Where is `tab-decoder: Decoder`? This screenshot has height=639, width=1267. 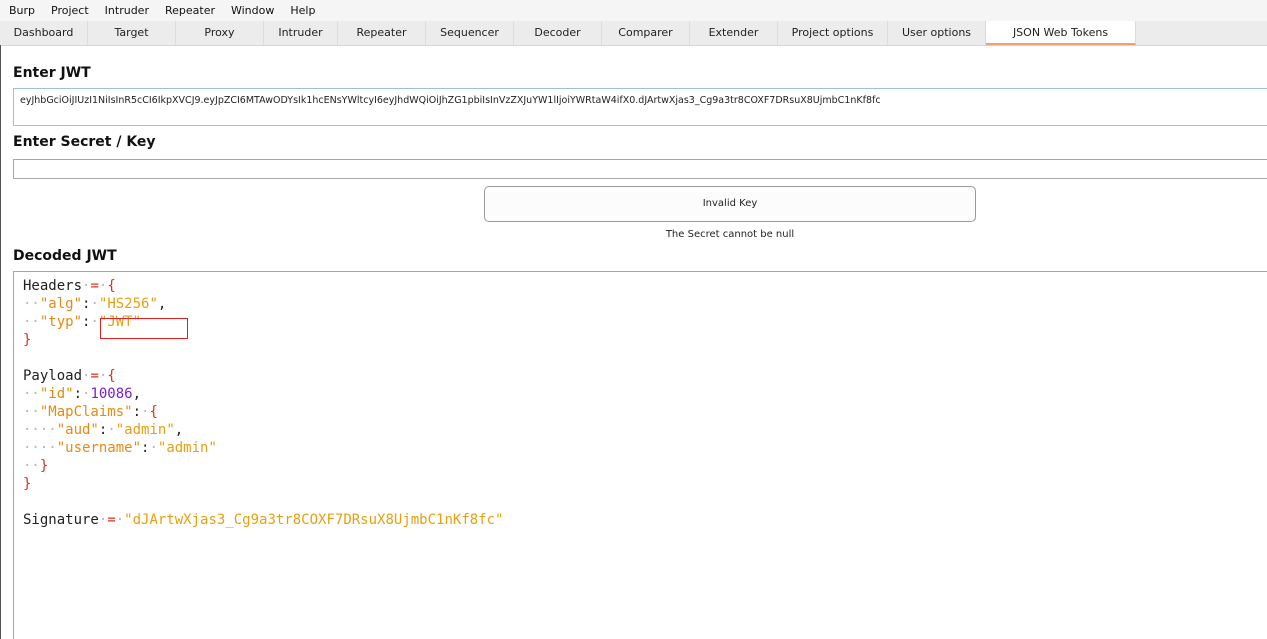 tab-decoder: Decoder is located at coordinates (558, 33).